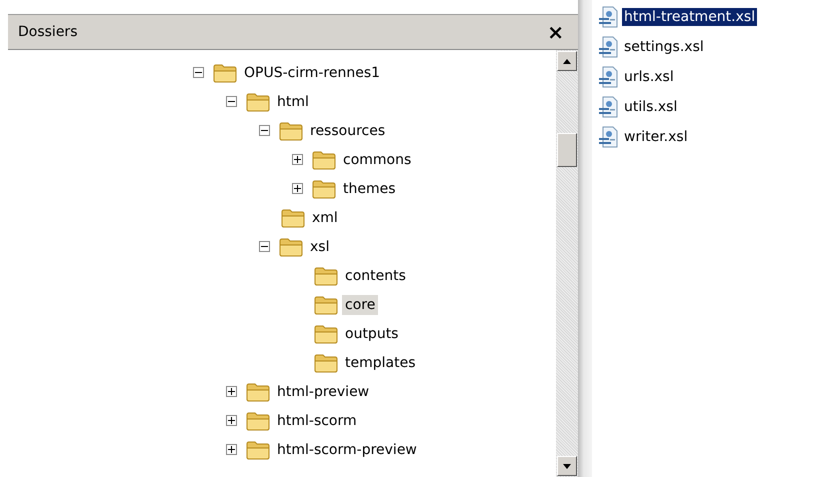 This screenshot has width=836, height=477. Describe the element at coordinates (377, 160) in the screenshot. I see `folder-label: commons` at that location.